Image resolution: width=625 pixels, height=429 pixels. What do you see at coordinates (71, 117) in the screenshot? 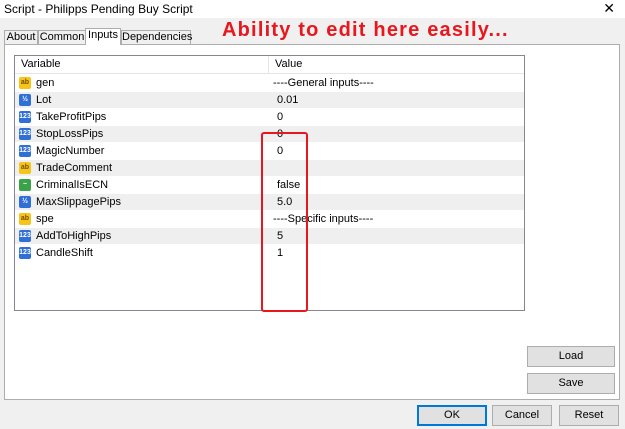
I see `variable-name: TakeProfitPips` at bounding box center [71, 117].